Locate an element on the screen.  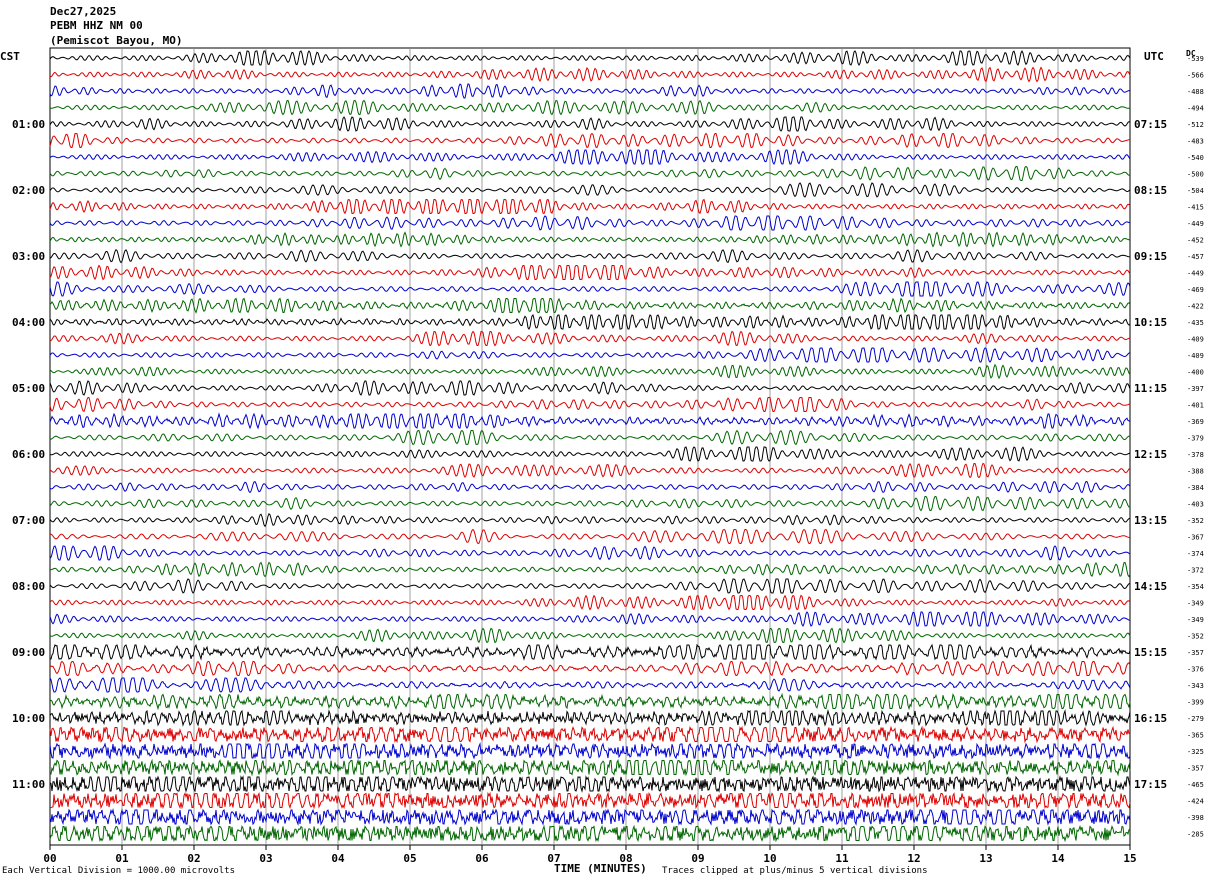
dc-offset-label: -325 is located at coordinates (1195, 752).